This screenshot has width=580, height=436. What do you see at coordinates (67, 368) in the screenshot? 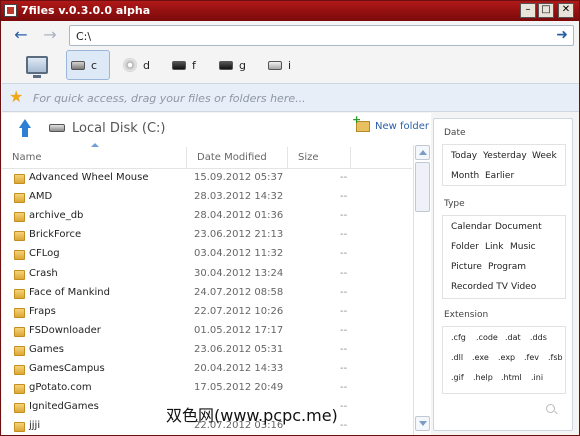
I see `file-name: GamesCampus` at bounding box center [67, 368].